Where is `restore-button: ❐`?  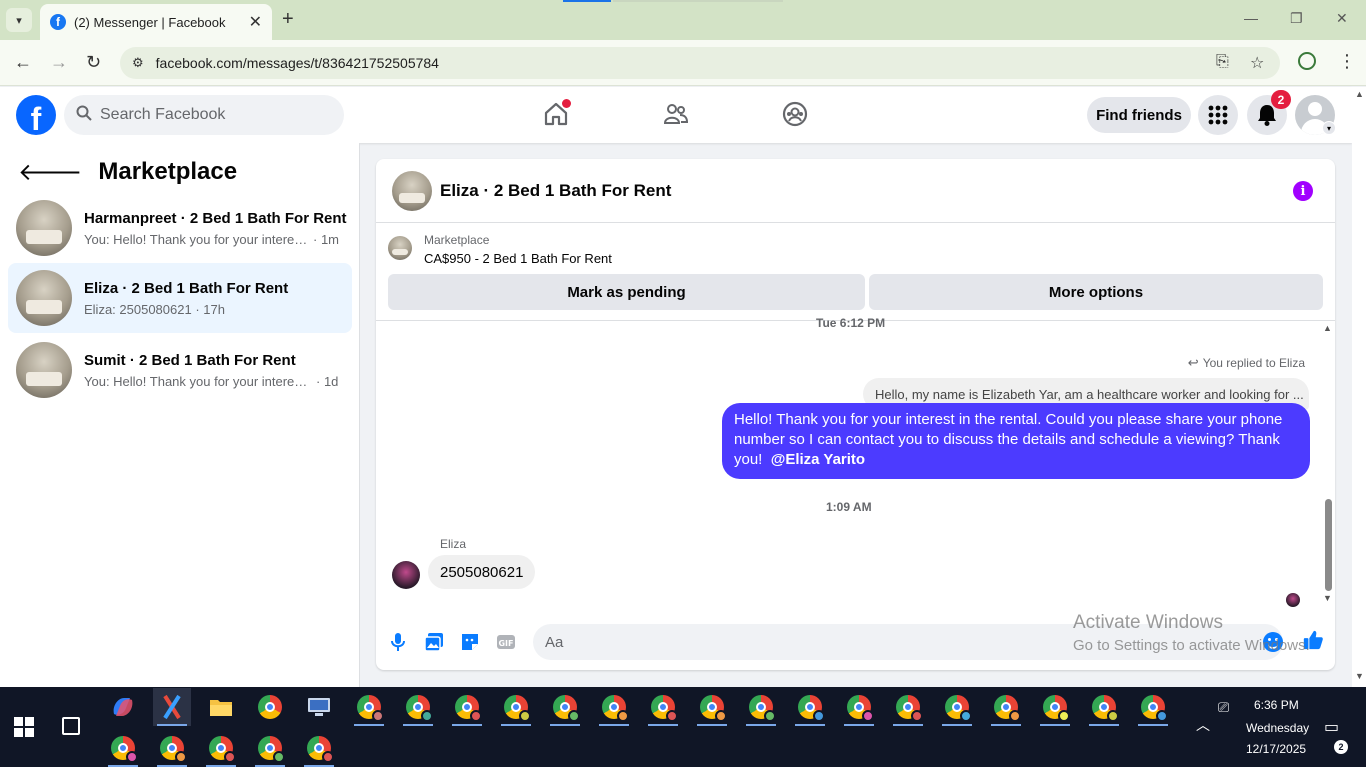 restore-button: ❐ is located at coordinates (1296, 18).